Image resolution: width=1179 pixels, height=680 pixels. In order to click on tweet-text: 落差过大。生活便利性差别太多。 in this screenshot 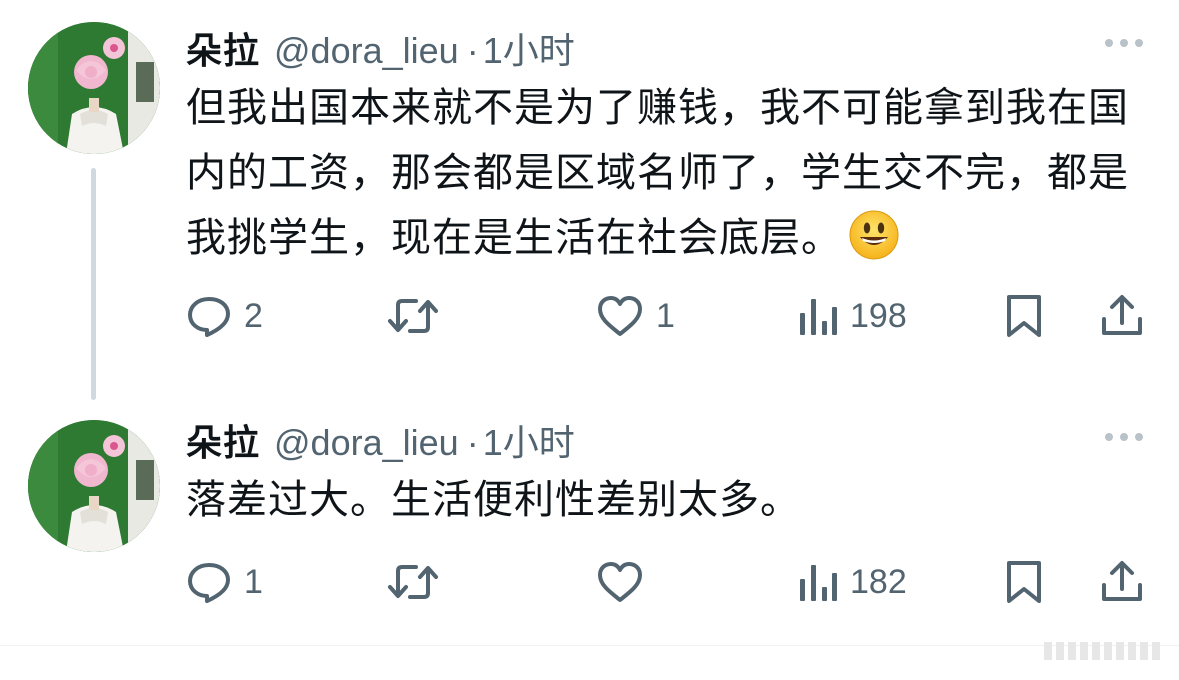, I will do `click(666, 500)`.